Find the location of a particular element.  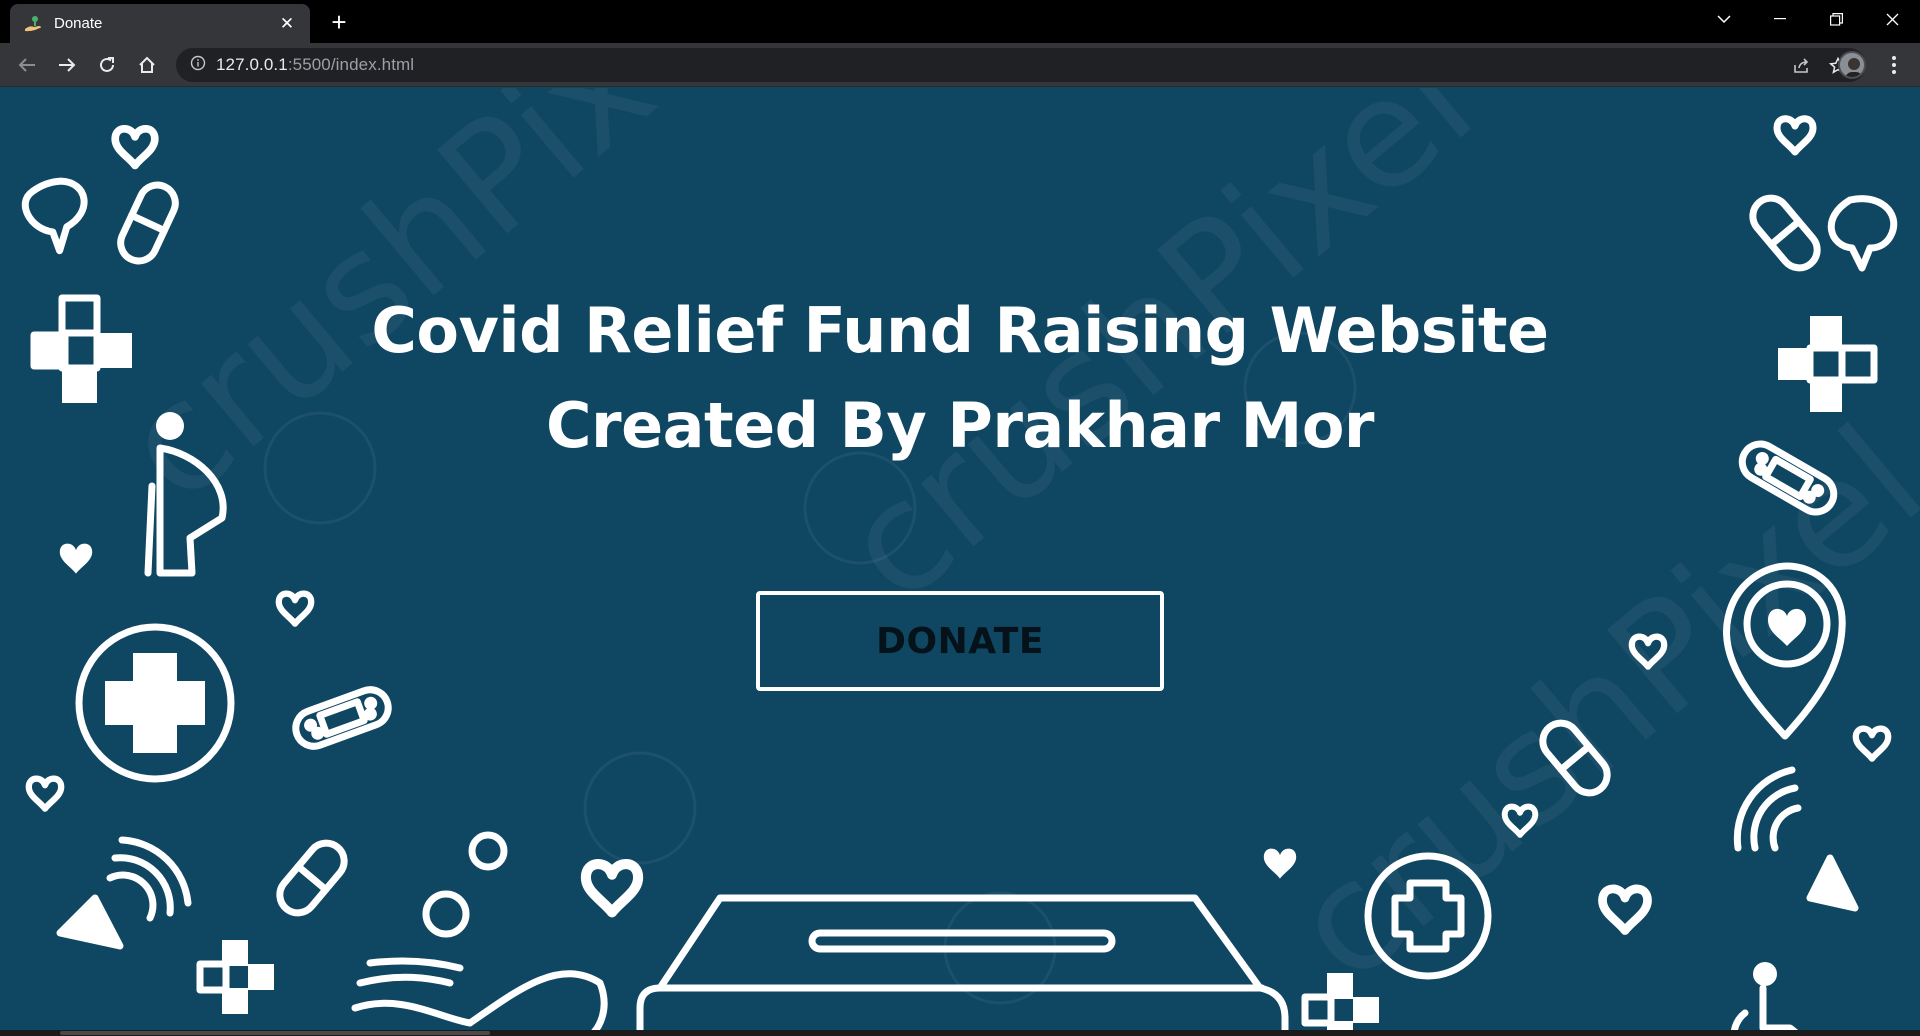

tab-search-chevron-icon is located at coordinates (1724, 19).